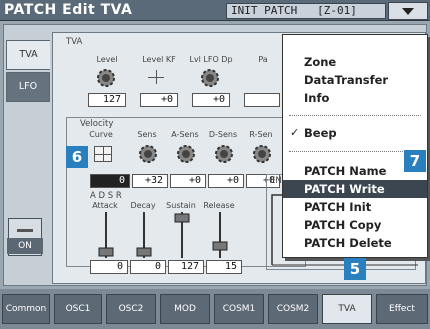 This screenshot has height=329, width=430. I want to click on tab-osc1: OSC1, so click(78, 309).